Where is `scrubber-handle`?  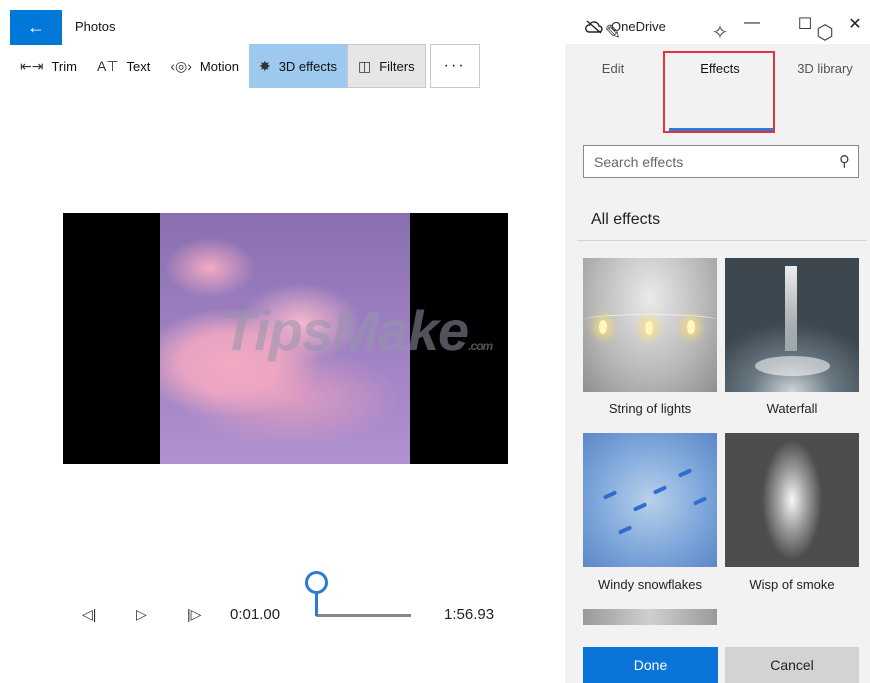
scrubber-handle is located at coordinates (316, 582).